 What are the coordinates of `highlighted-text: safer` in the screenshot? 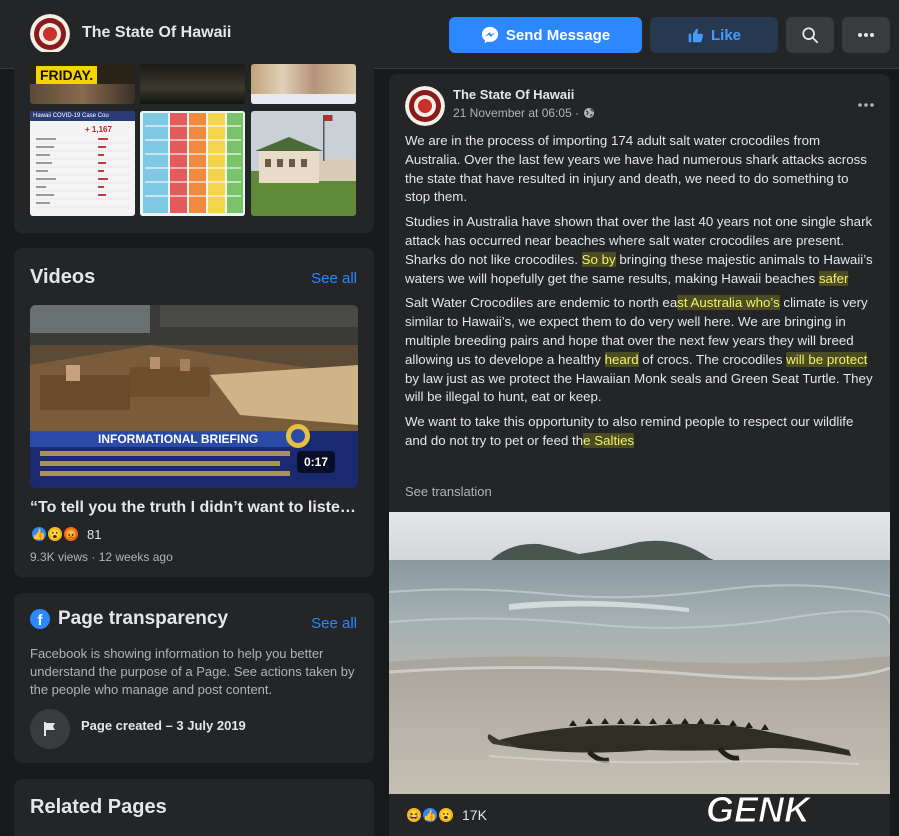 It's located at (833, 278).